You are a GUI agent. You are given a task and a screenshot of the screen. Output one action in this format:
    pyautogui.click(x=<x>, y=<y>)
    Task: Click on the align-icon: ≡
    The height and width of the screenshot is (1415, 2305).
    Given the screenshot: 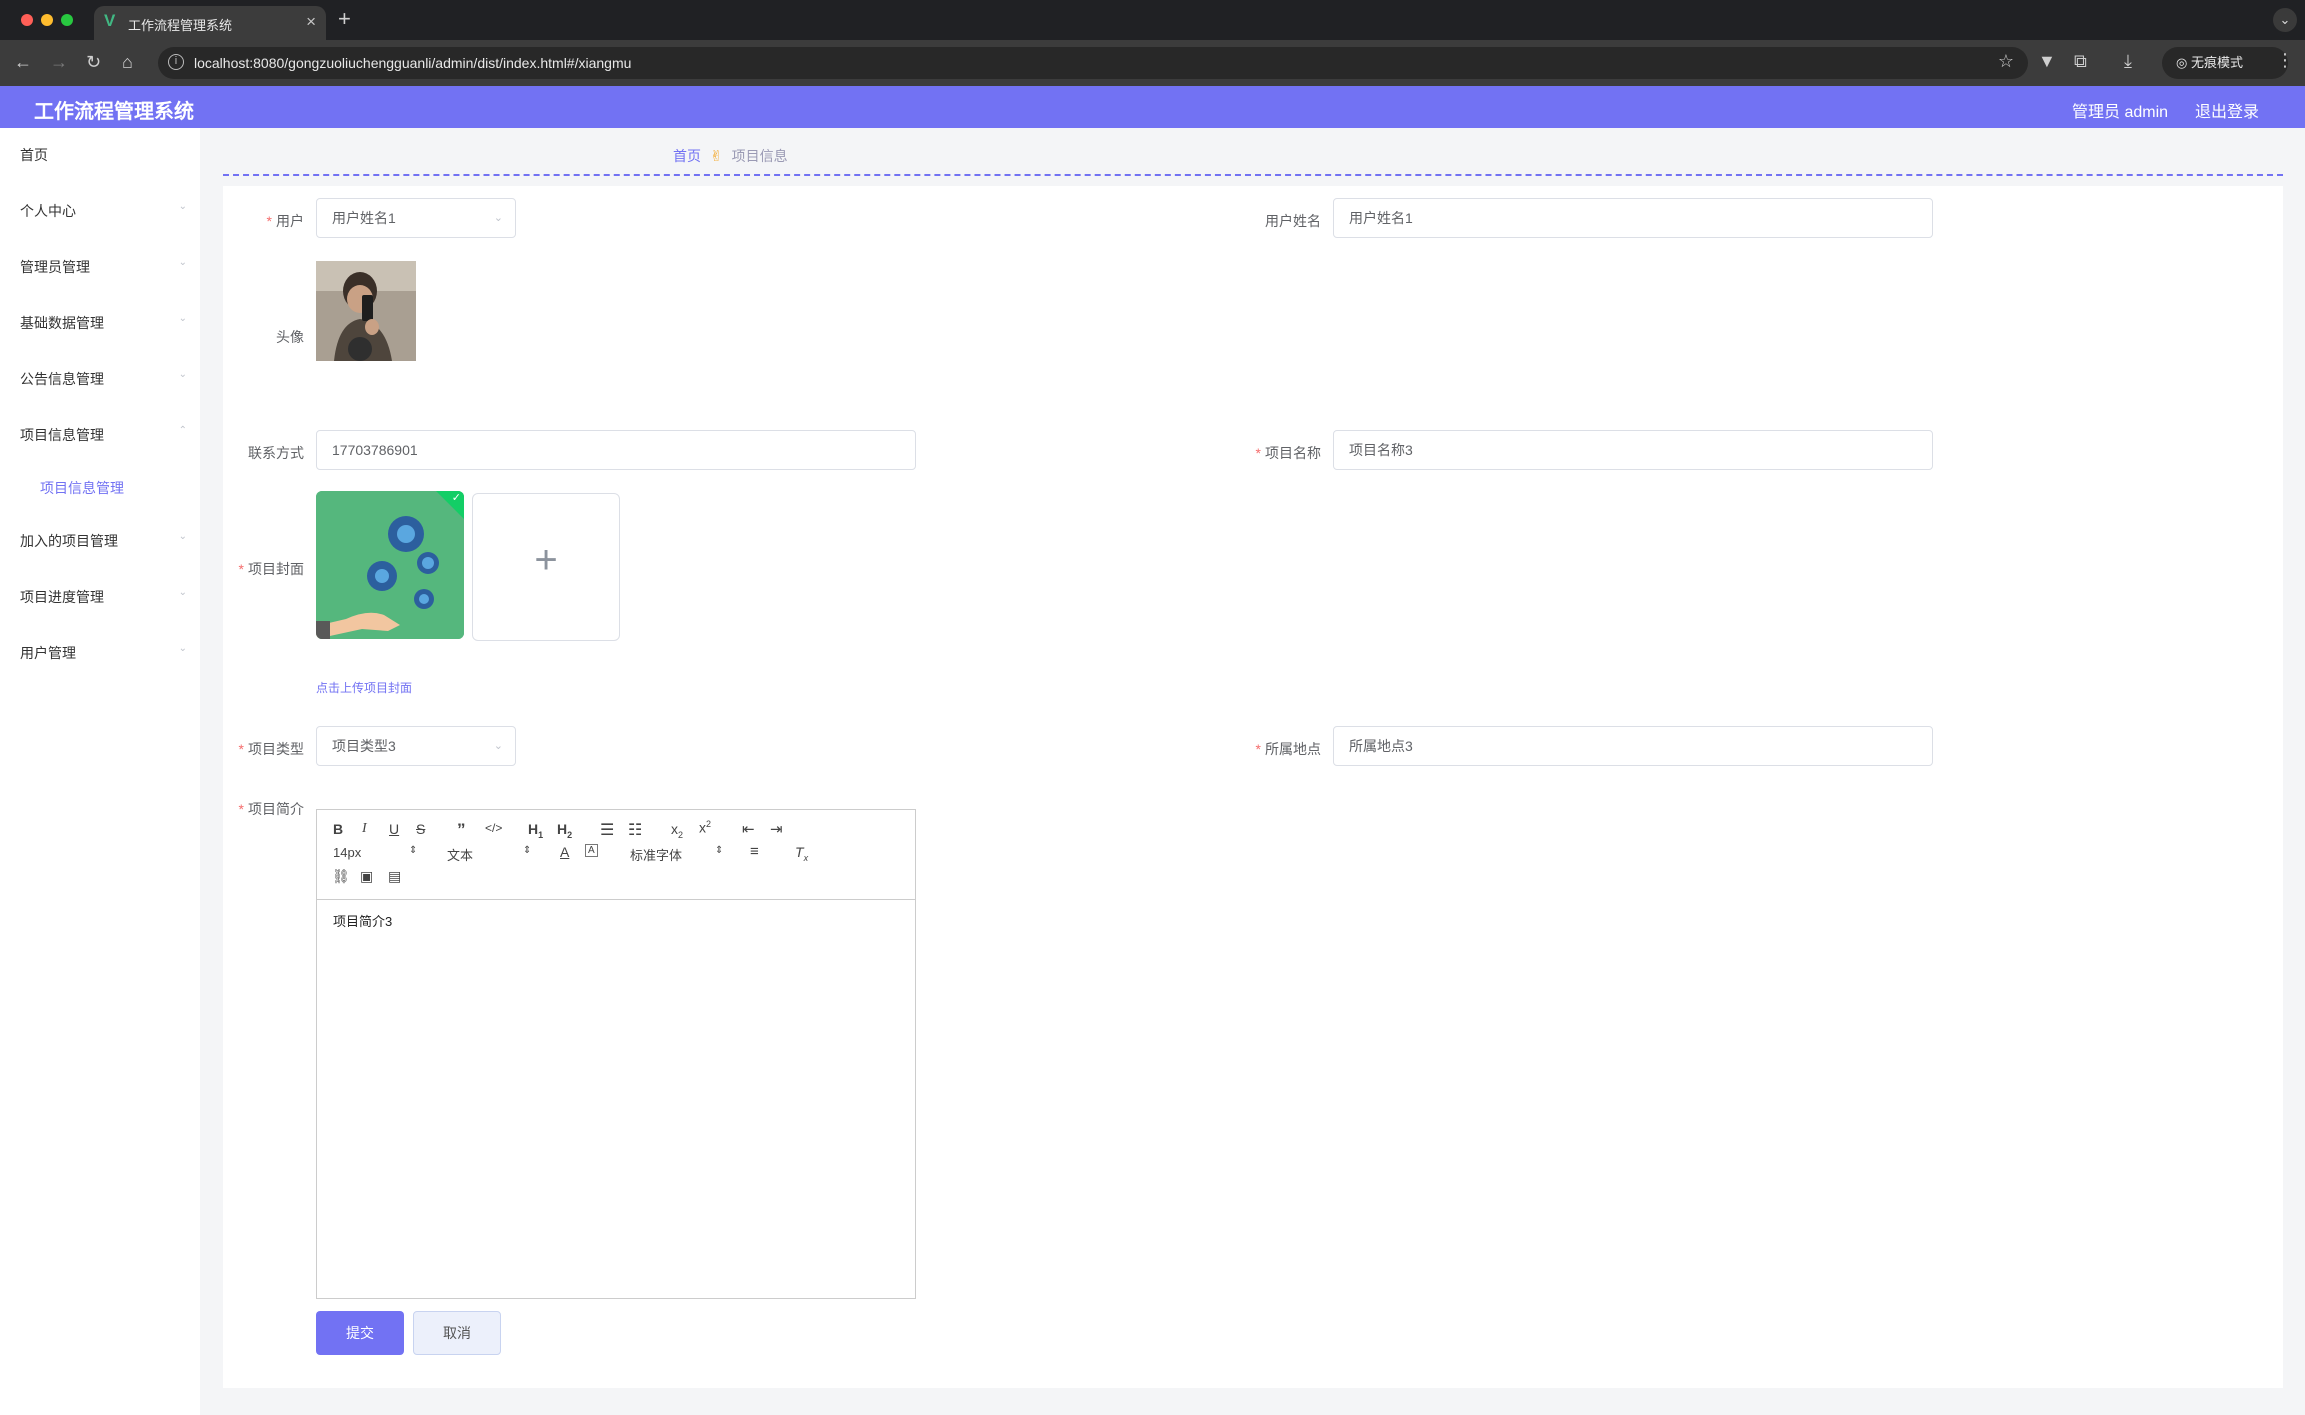 What is the action you would take?
    pyautogui.click(x=754, y=851)
    